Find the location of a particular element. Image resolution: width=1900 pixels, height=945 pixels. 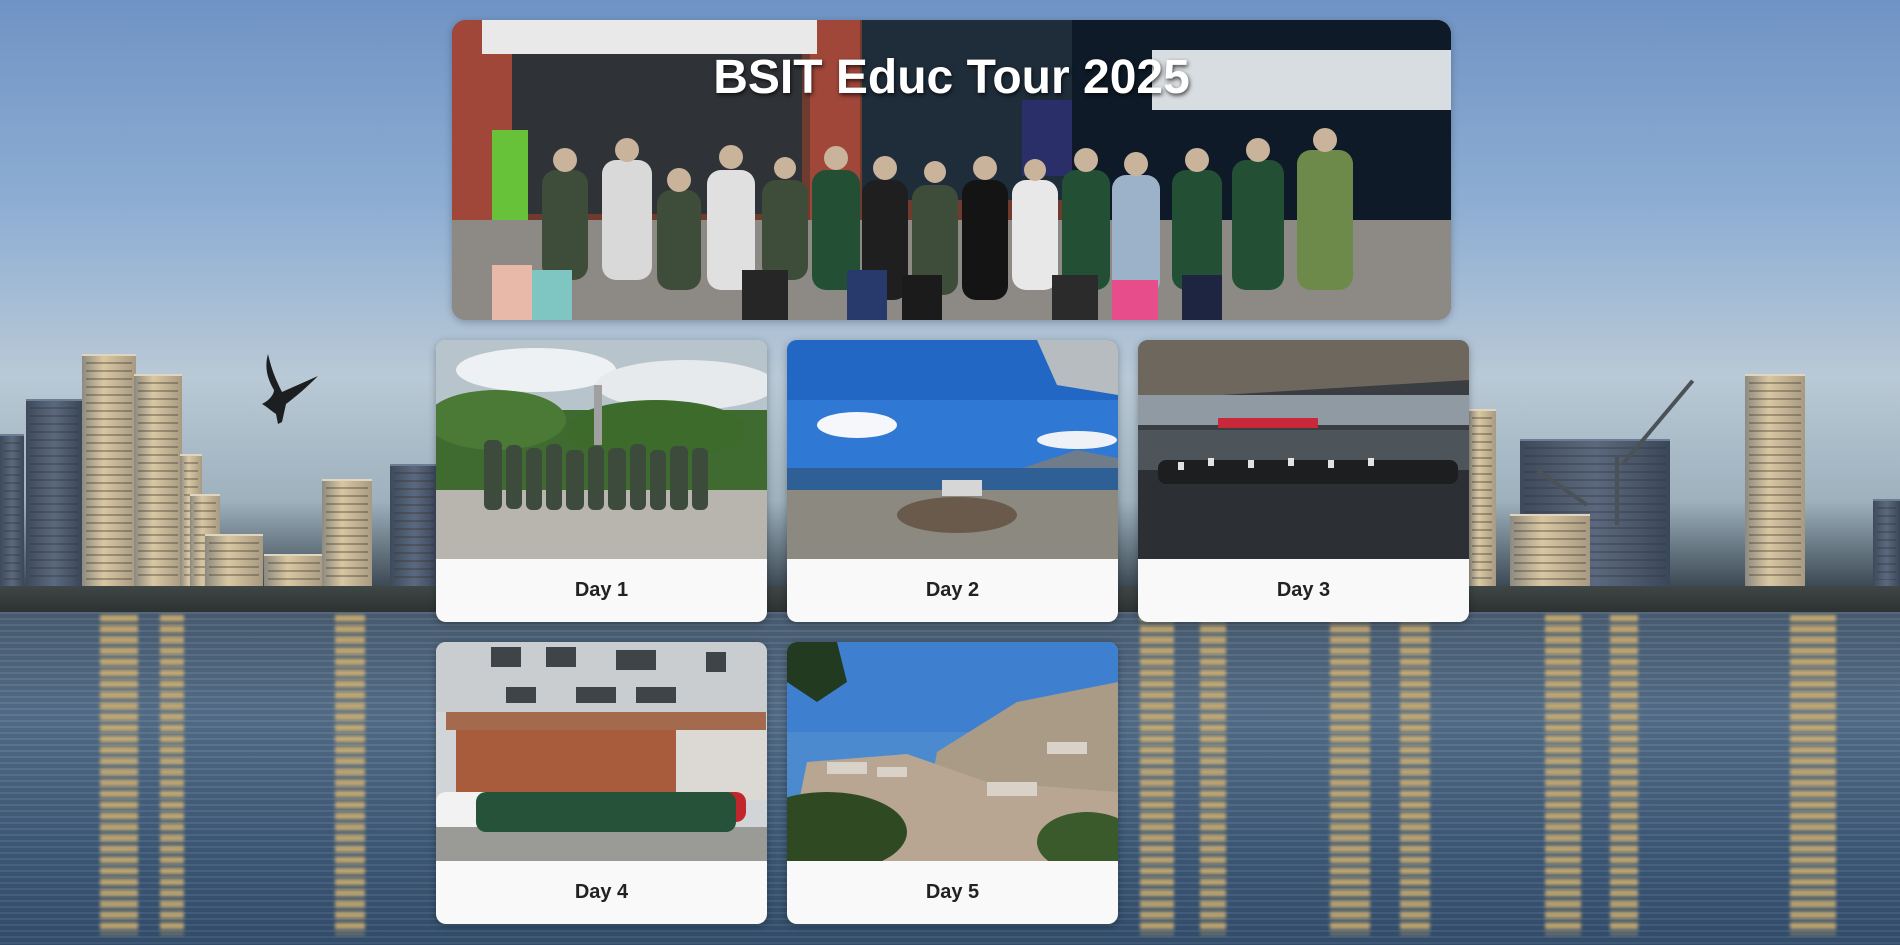

day-3-photo is located at coordinates (1303, 449).